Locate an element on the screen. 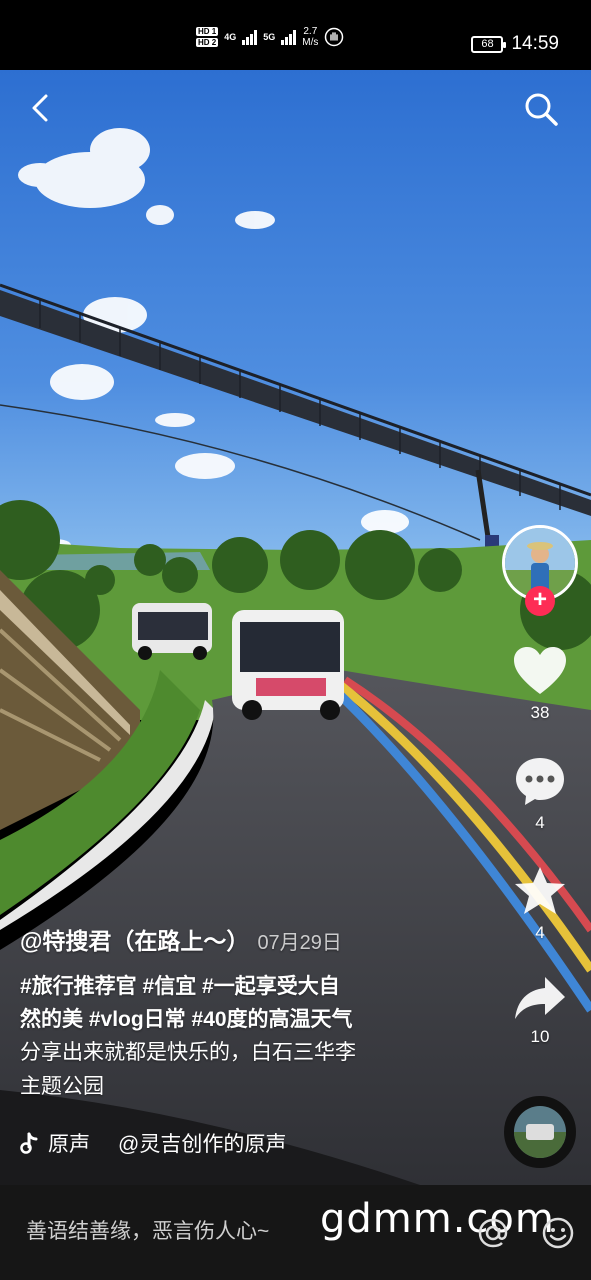 This screenshot has width=591, height=1280. author-row: @特搜君（在路上～） 07月29日 is located at coordinates (230, 939).